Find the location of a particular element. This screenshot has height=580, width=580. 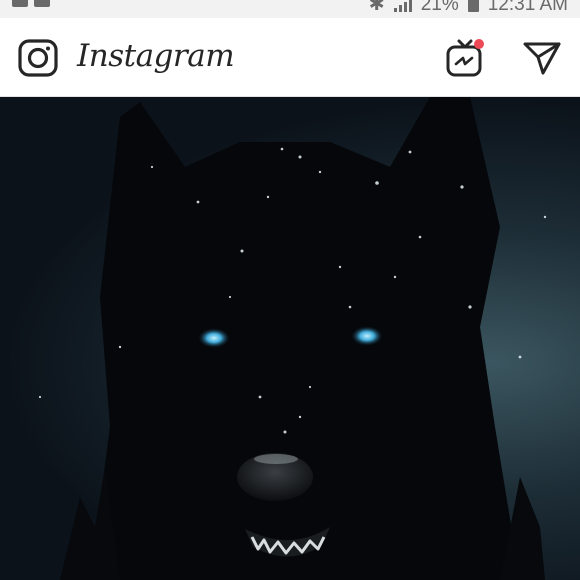

status-indicators: ✱ 21% 12:31 AM is located at coordinates (468, 8).